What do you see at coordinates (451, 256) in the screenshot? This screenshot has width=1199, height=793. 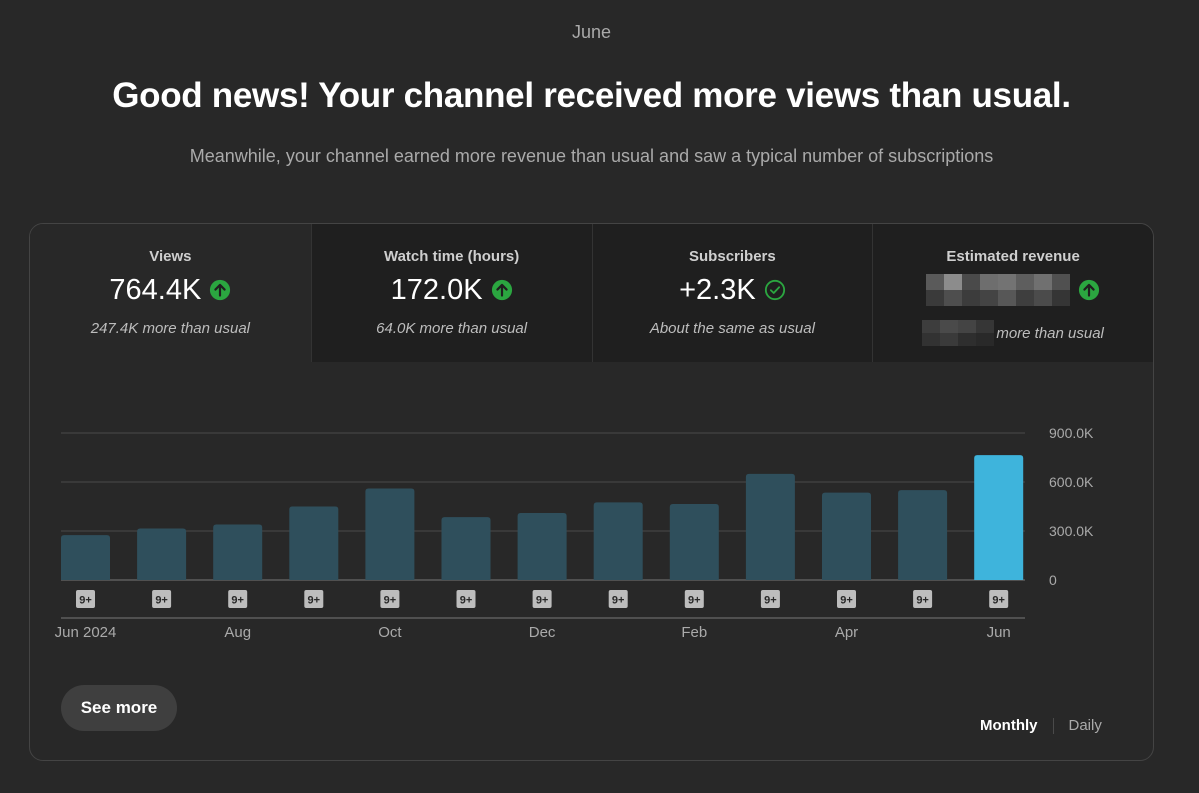 I see `tab-title: Watch time (hours)` at bounding box center [451, 256].